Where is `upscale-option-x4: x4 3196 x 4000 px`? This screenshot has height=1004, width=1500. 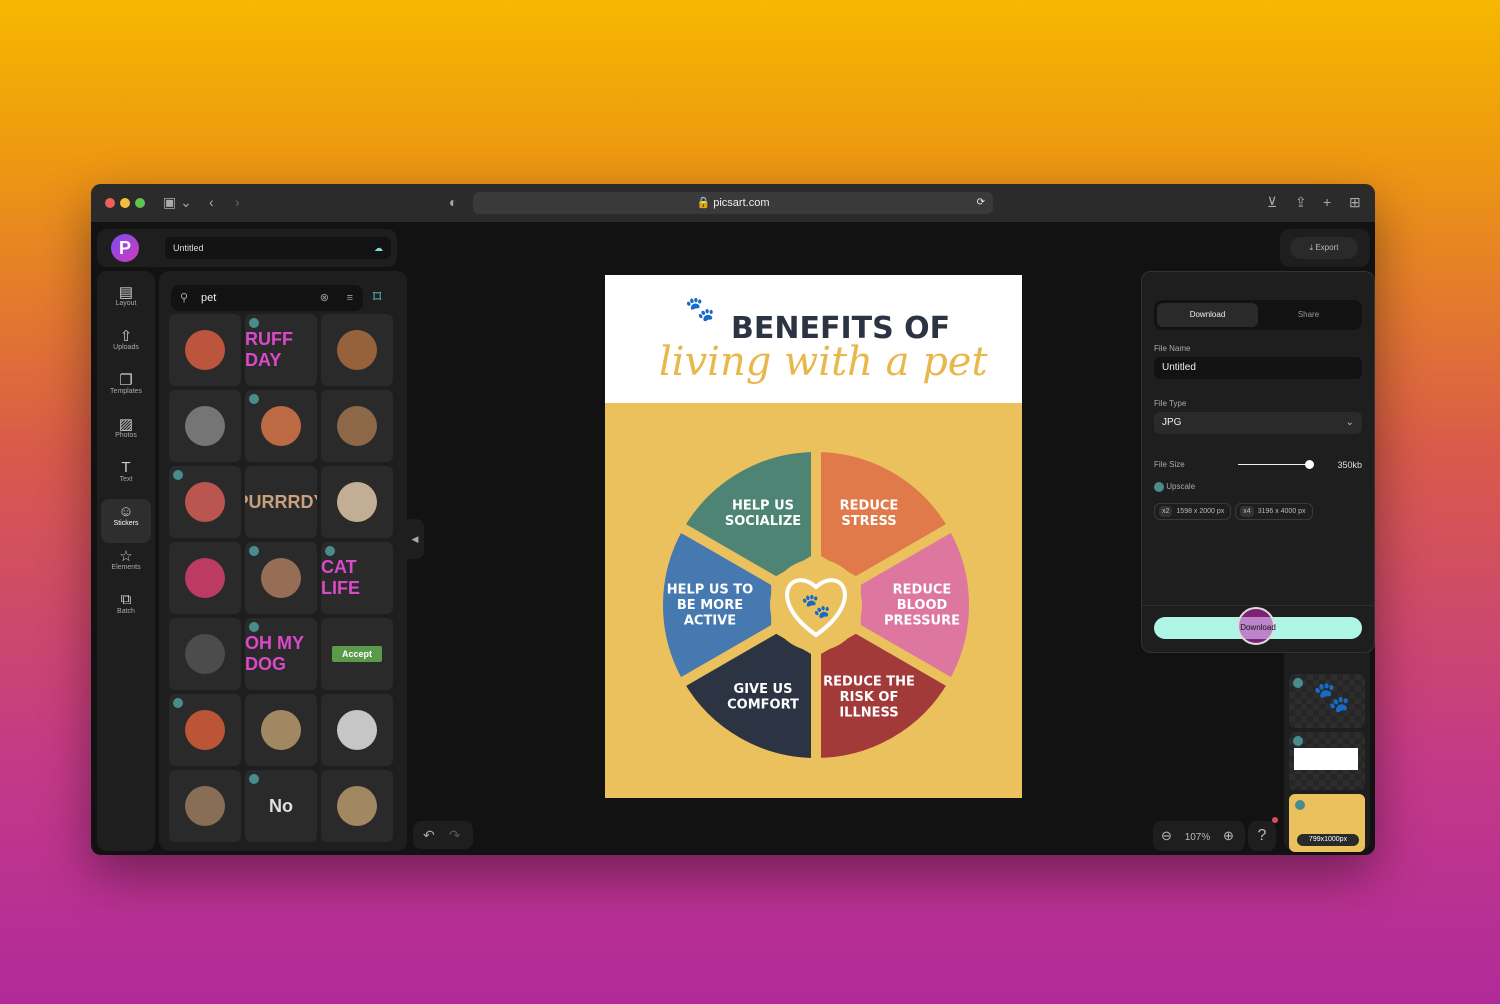
upscale-option-x4: x4 3196 x 4000 px is located at coordinates (1274, 511).